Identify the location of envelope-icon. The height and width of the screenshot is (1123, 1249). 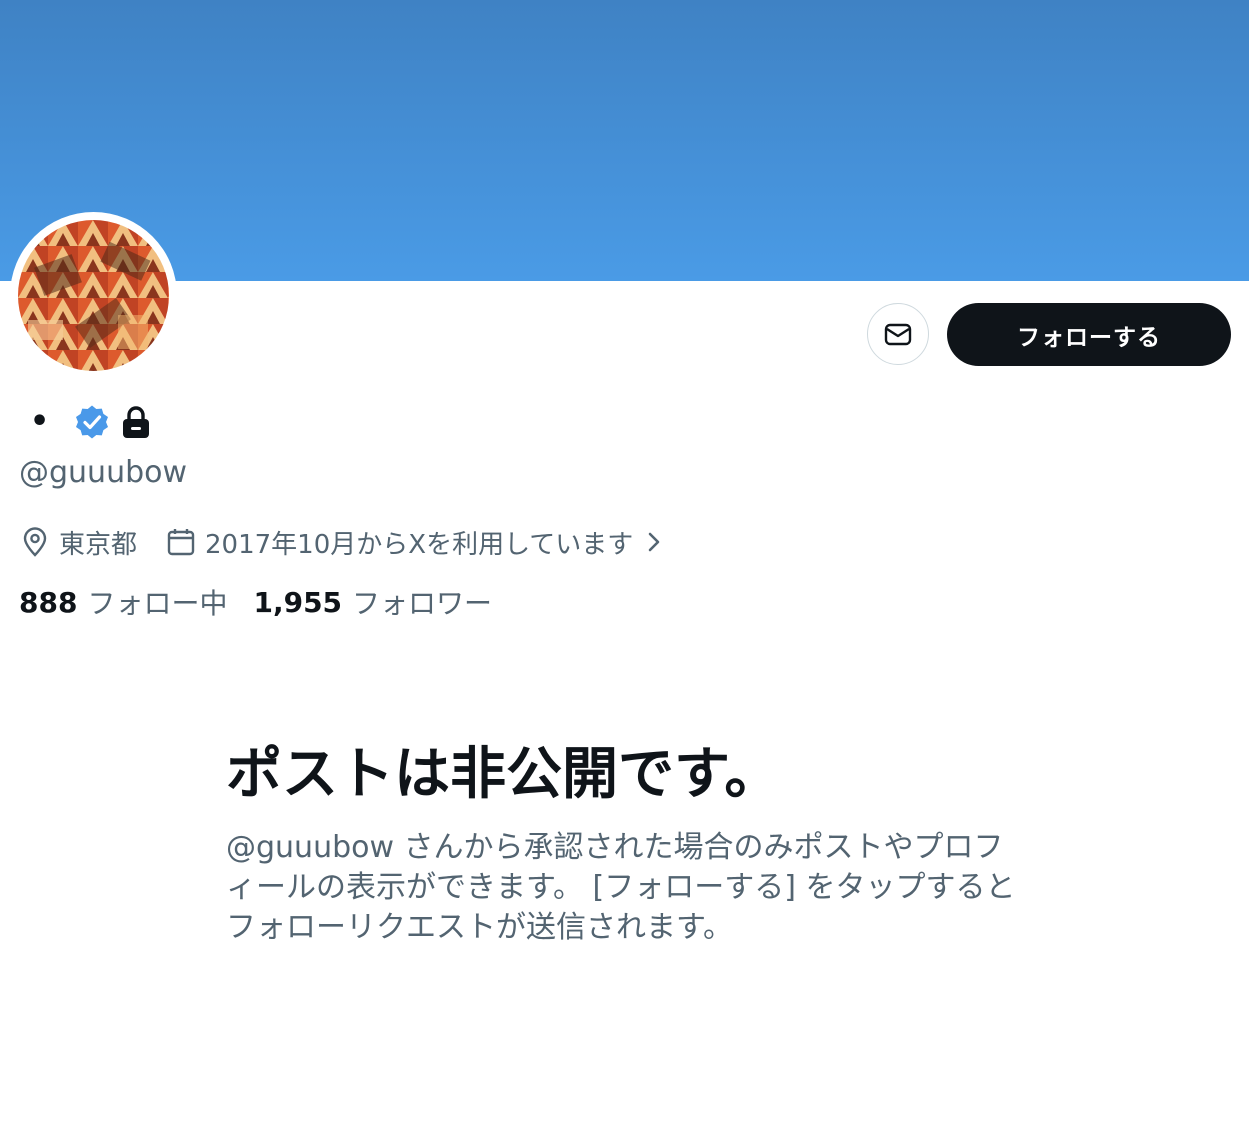
(898, 334).